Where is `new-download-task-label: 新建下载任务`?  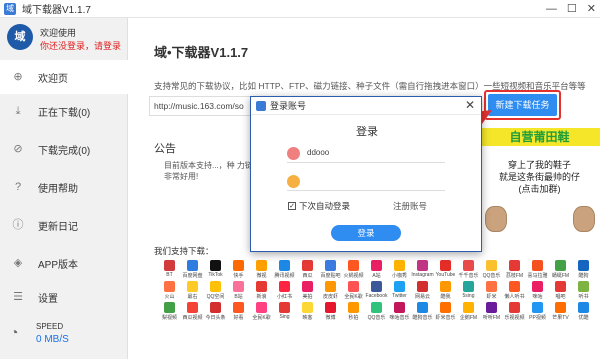
new-download-task-label: 新建下载任务 is located at coordinates (522, 105).